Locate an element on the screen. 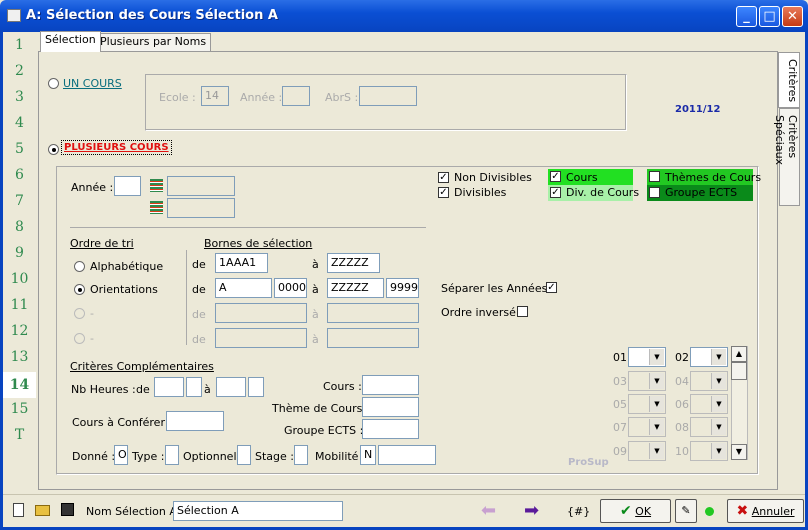  slot-06-label: 06 is located at coordinates (682, 404).